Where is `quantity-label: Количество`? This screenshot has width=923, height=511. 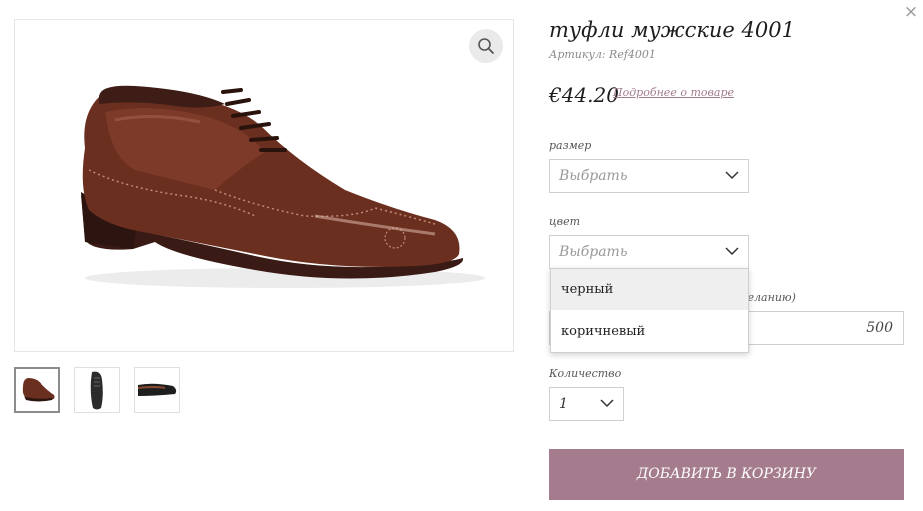 quantity-label: Количество is located at coordinates (585, 373).